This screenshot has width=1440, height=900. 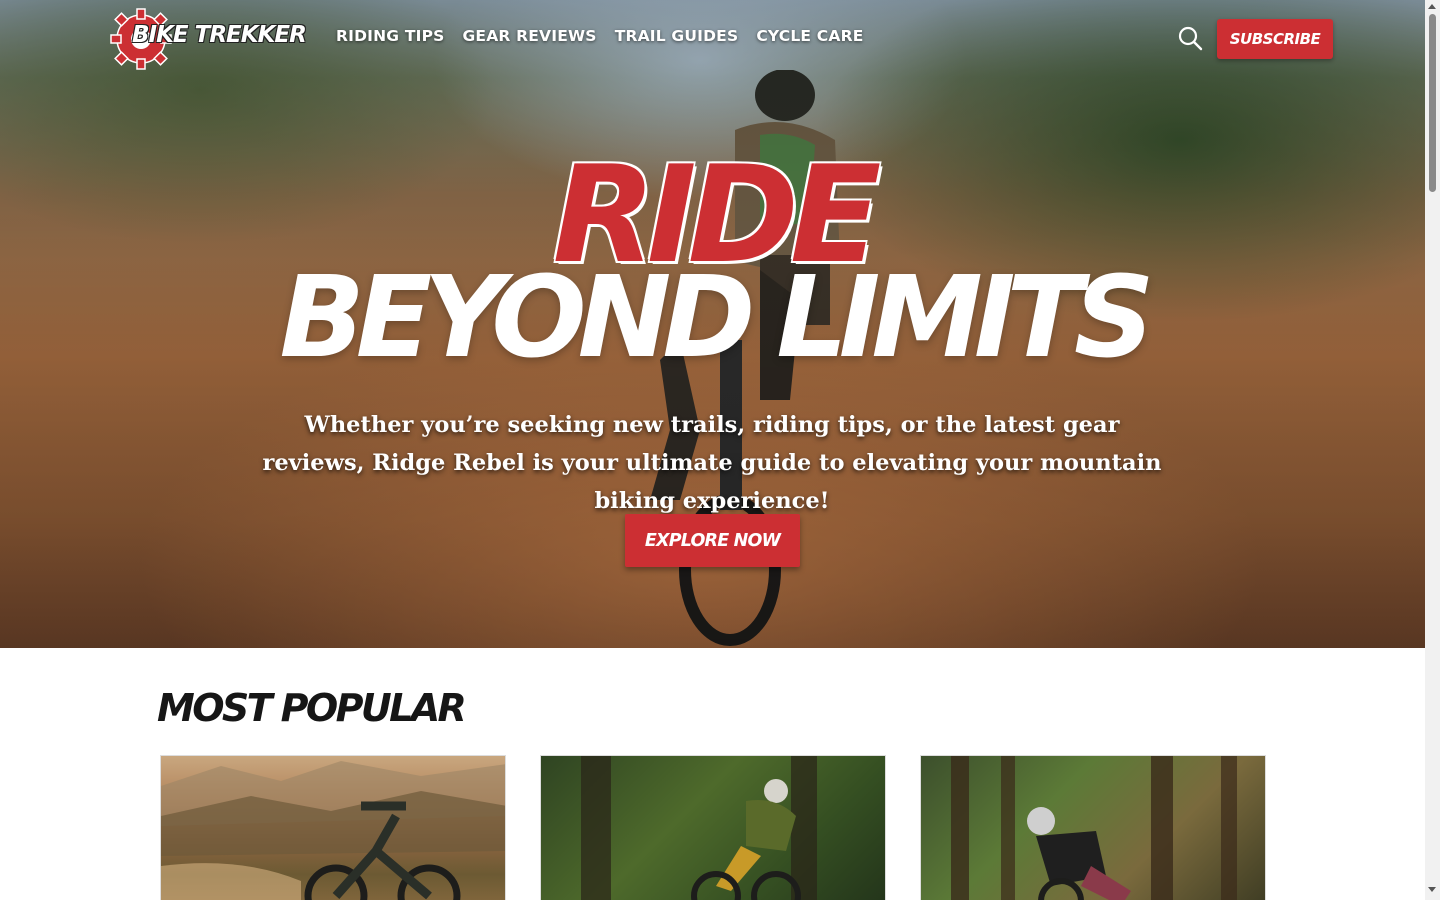 I want to click on nav-item-cycle-care: CYCLE CARE, so click(x=809, y=36).